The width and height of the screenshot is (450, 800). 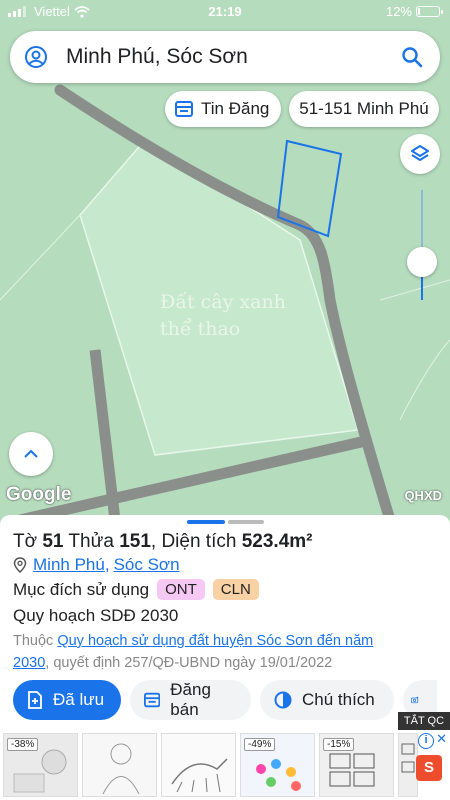 I want to click on tin-dang-label: Tin Đăng, so click(x=235, y=108).